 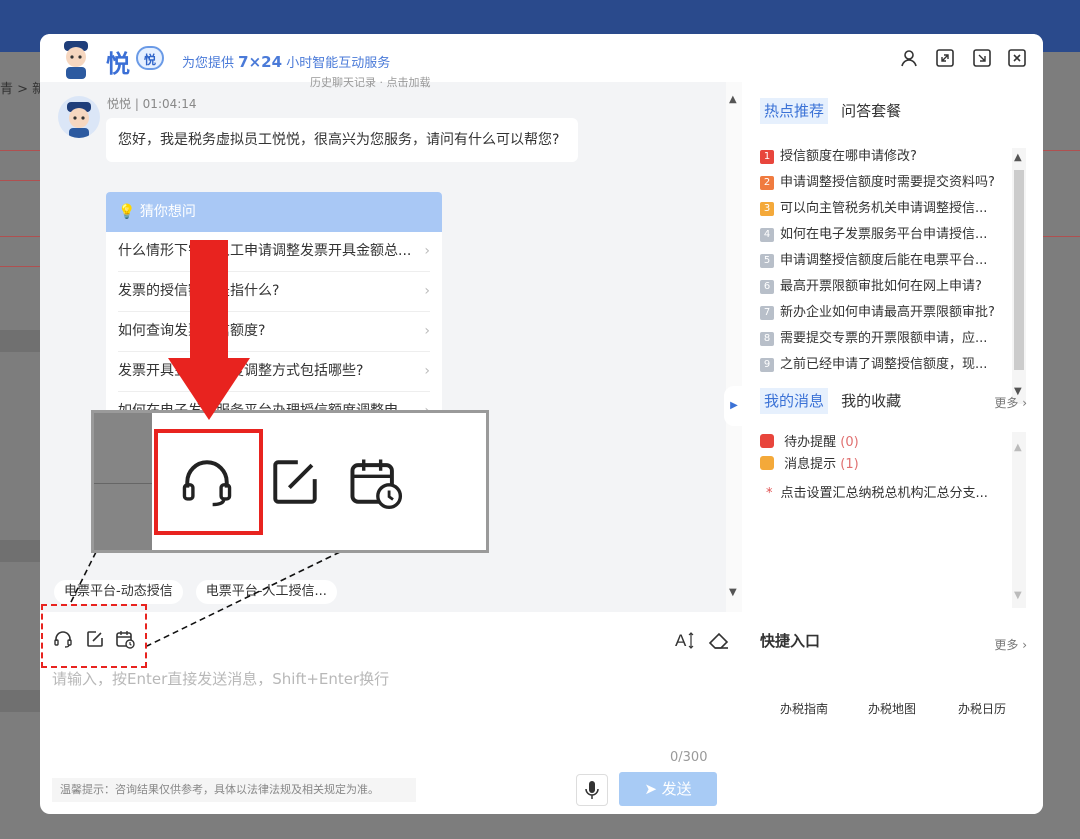 I want to click on red-arrow-indicator, so click(x=209, y=330).